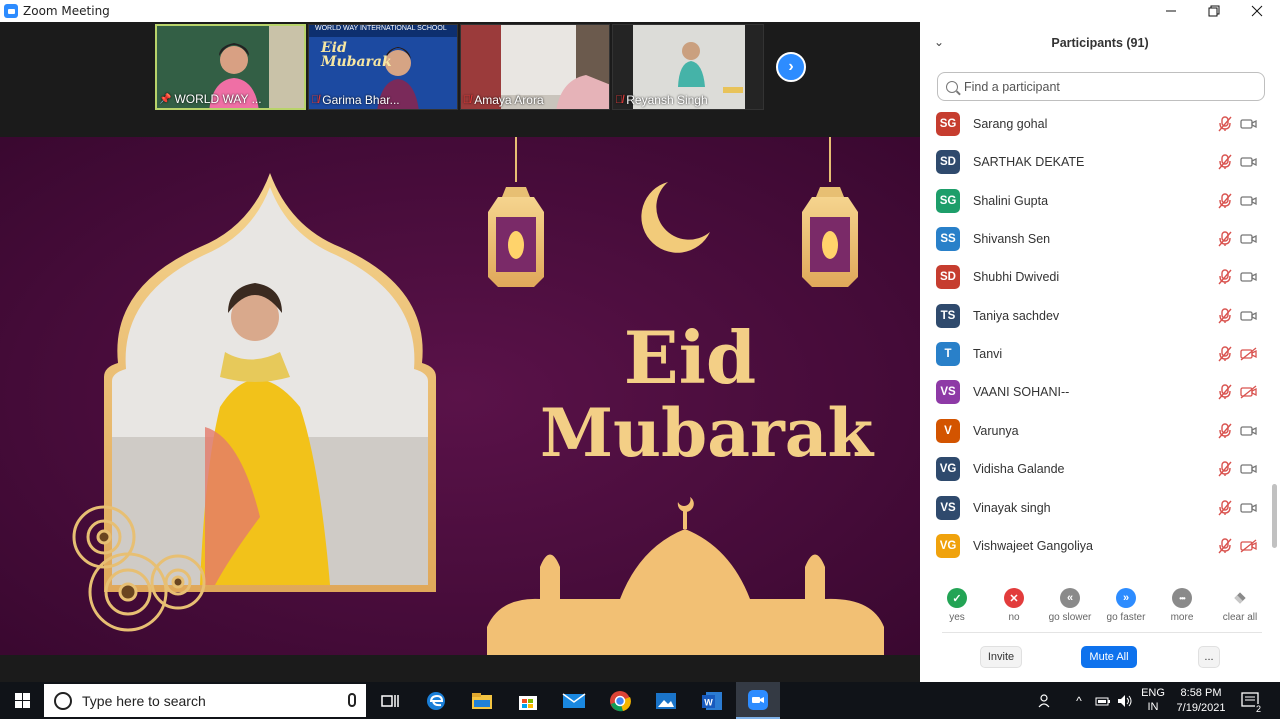 The width and height of the screenshot is (1280, 719). I want to click on participant-name: Vinayak singh, so click(1012, 507).